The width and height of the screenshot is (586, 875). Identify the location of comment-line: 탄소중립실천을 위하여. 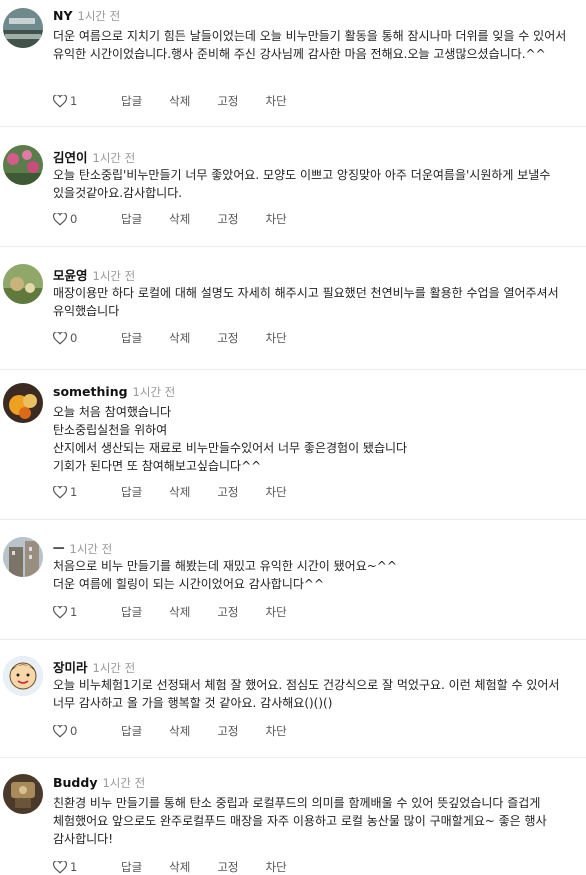
(110, 430).